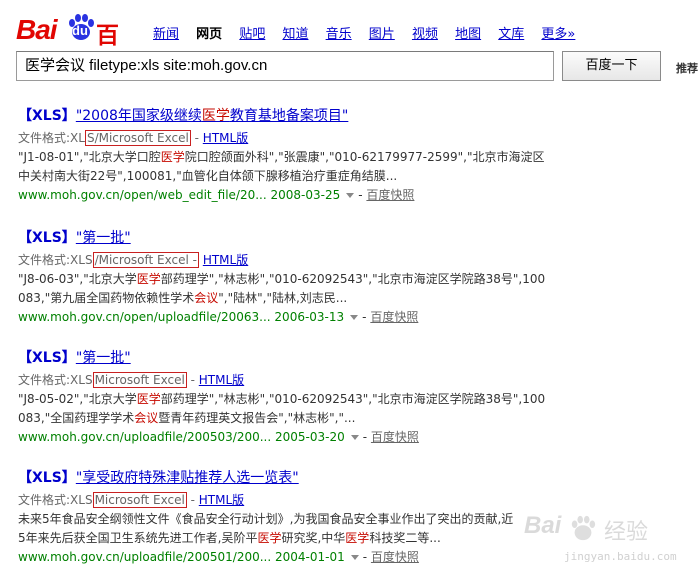  I want to click on result-title-link: "2008年国家级继续医学教育基地备案项目", so click(212, 116).